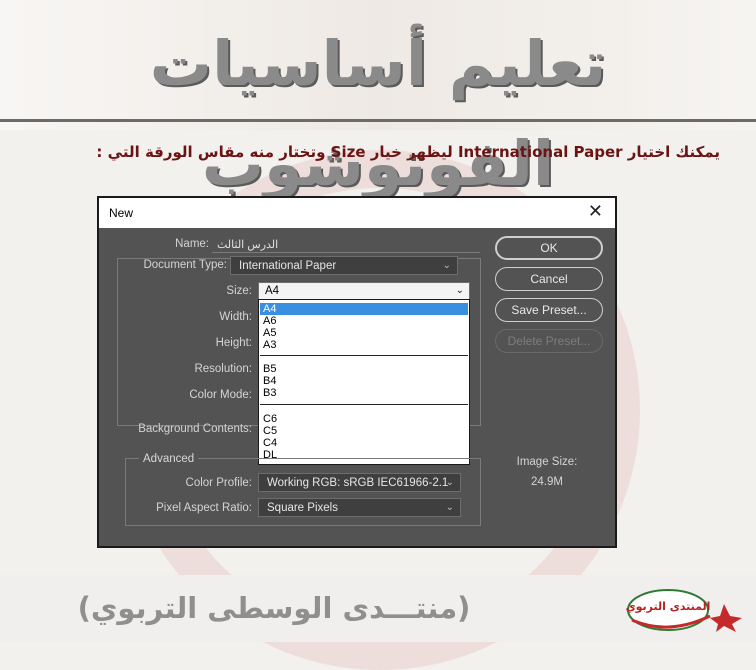 This screenshot has height=670, width=756. I want to click on forum-logo: المنتدى التربوي, so click(684, 610).